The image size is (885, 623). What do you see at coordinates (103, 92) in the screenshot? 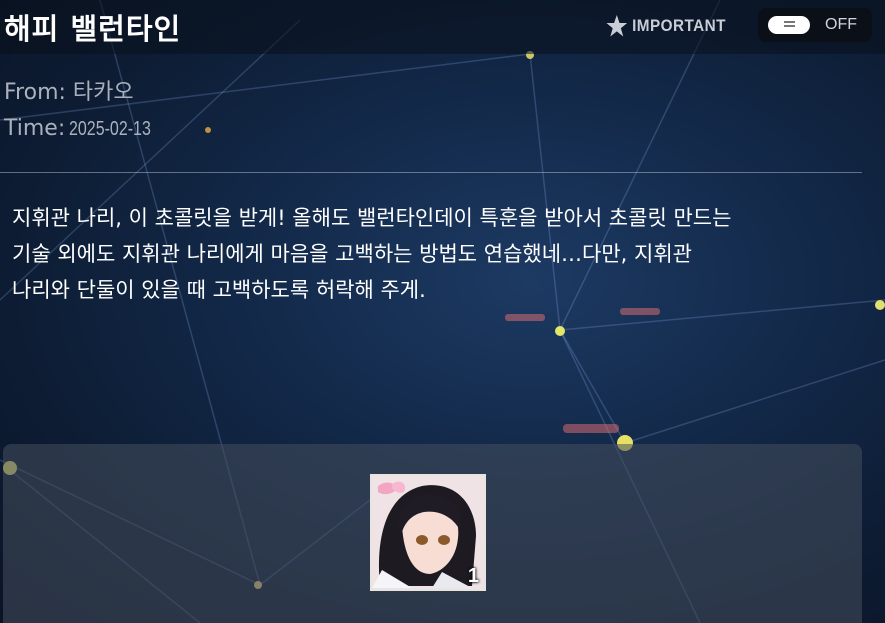
I see `sender-name: 타카오` at bounding box center [103, 92].